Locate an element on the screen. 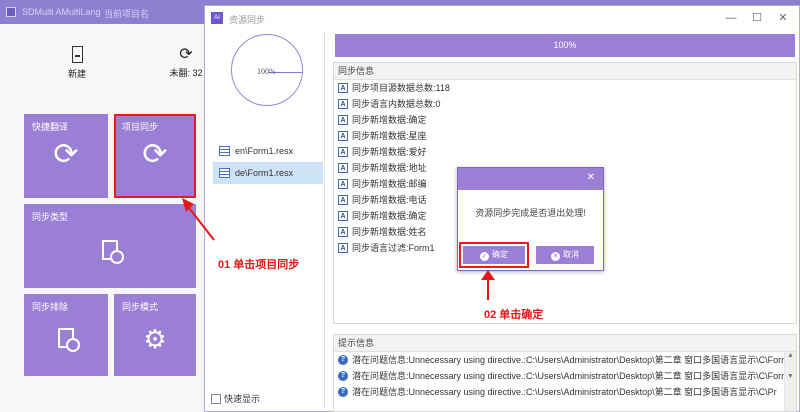 The width and height of the screenshot is (800, 412). app-logo-icon is located at coordinates (11, 12).